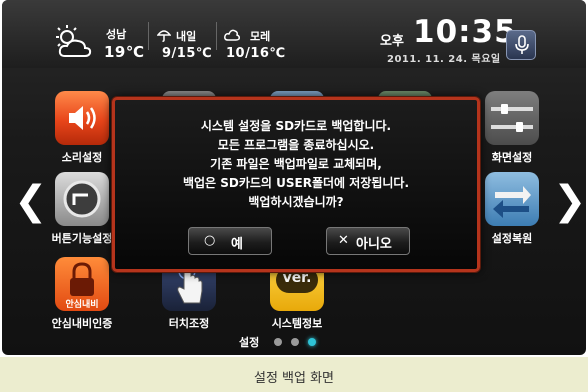 Image resolution: width=588 pixels, height=392 pixels. I want to click on clock-ampm: 오후, so click(392, 41).